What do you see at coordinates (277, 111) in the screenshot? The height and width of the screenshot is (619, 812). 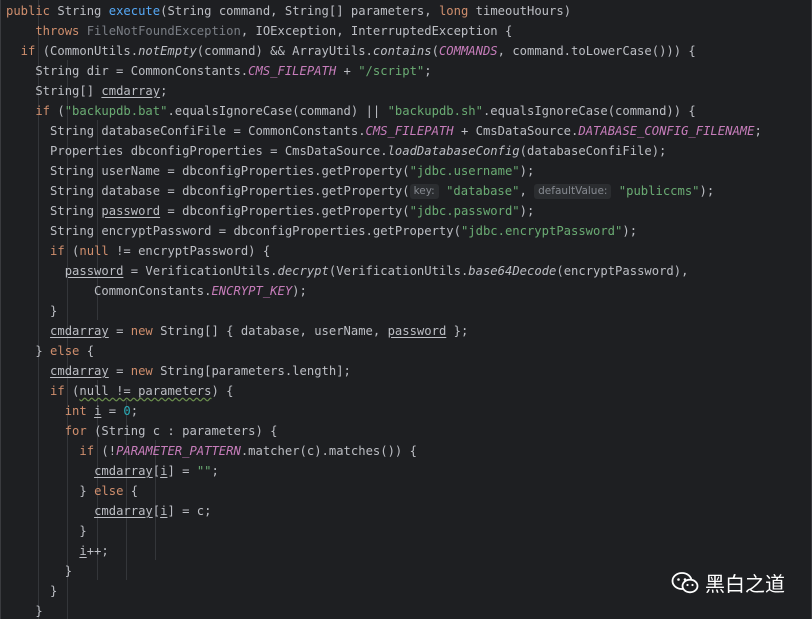 I see `code-token: .equalsIgnoreCase(command) ||` at bounding box center [277, 111].